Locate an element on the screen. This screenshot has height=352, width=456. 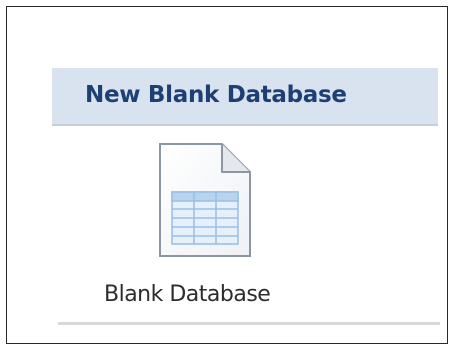
section-title: New Blank Database is located at coordinates (216, 95).